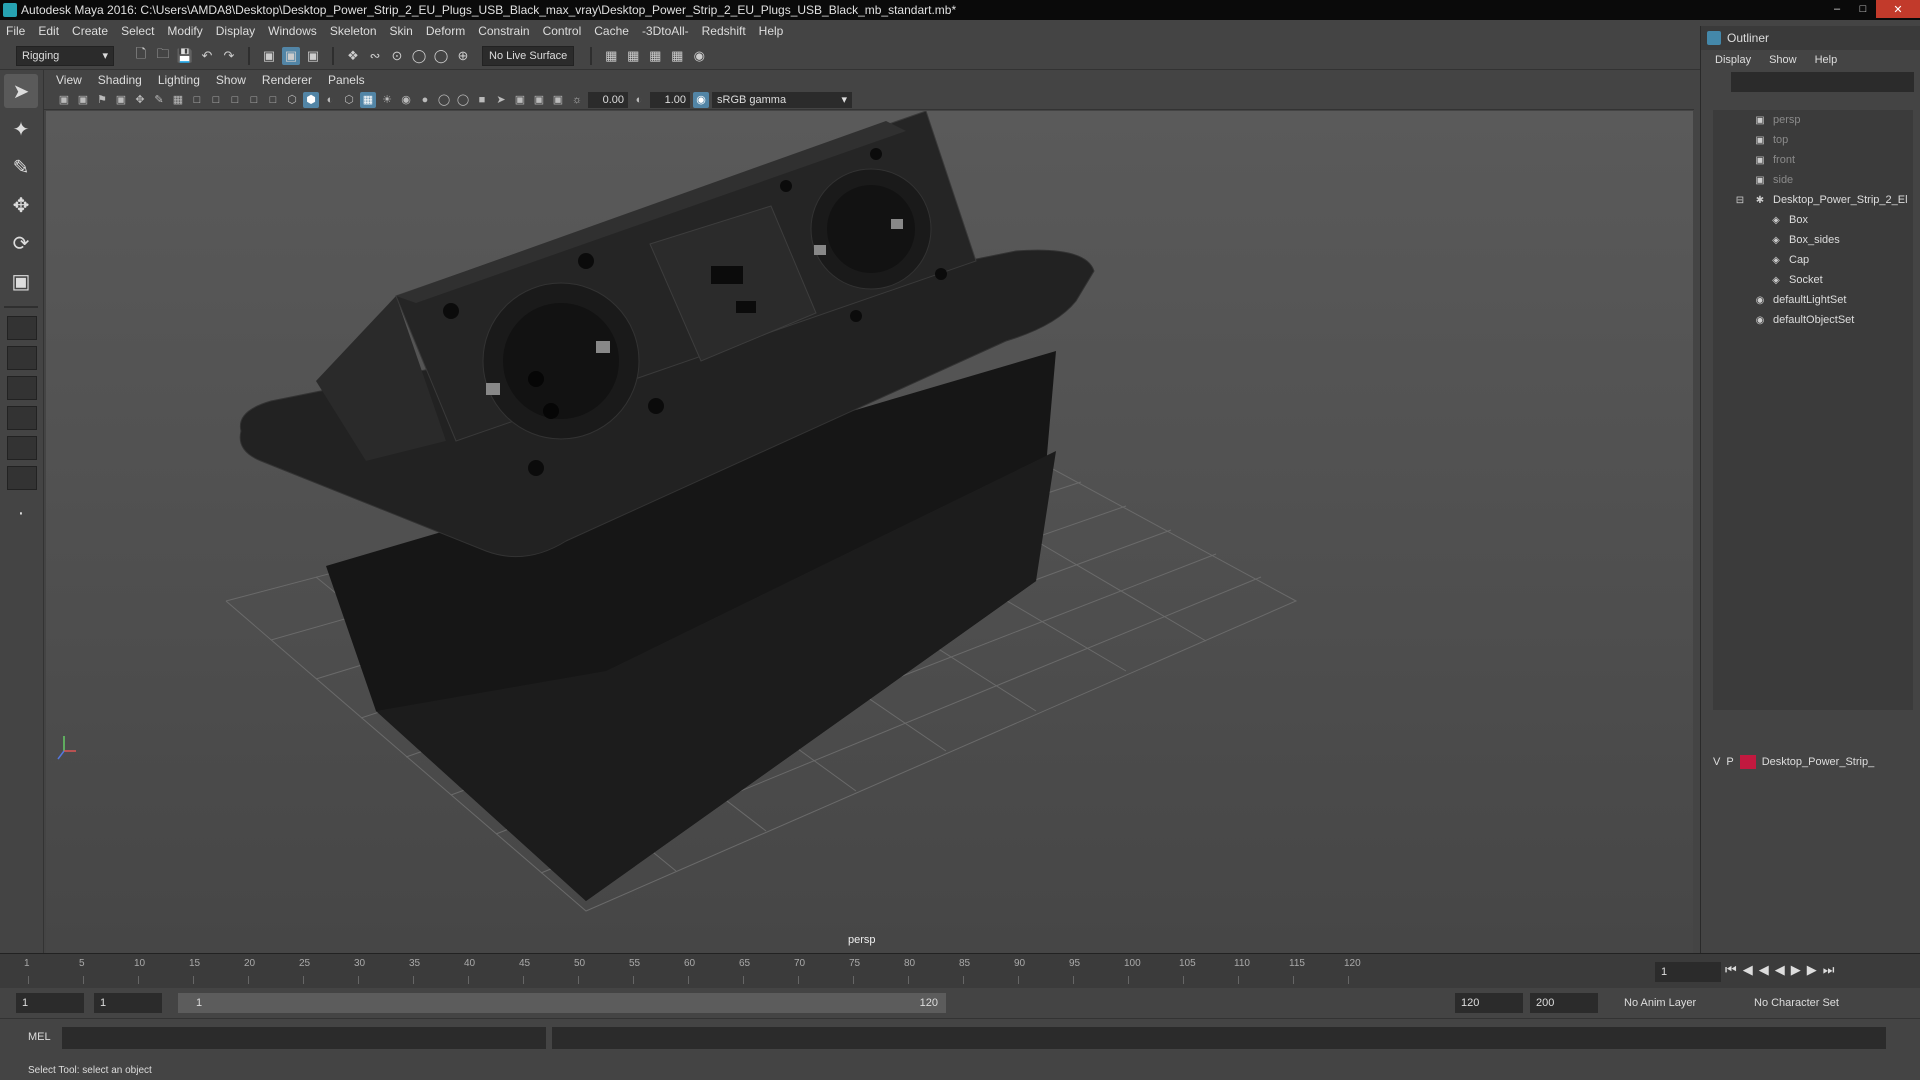 The width and height of the screenshot is (1920, 1080). What do you see at coordinates (313, 56) in the screenshot?
I see `select-component-icon: ▣` at bounding box center [313, 56].